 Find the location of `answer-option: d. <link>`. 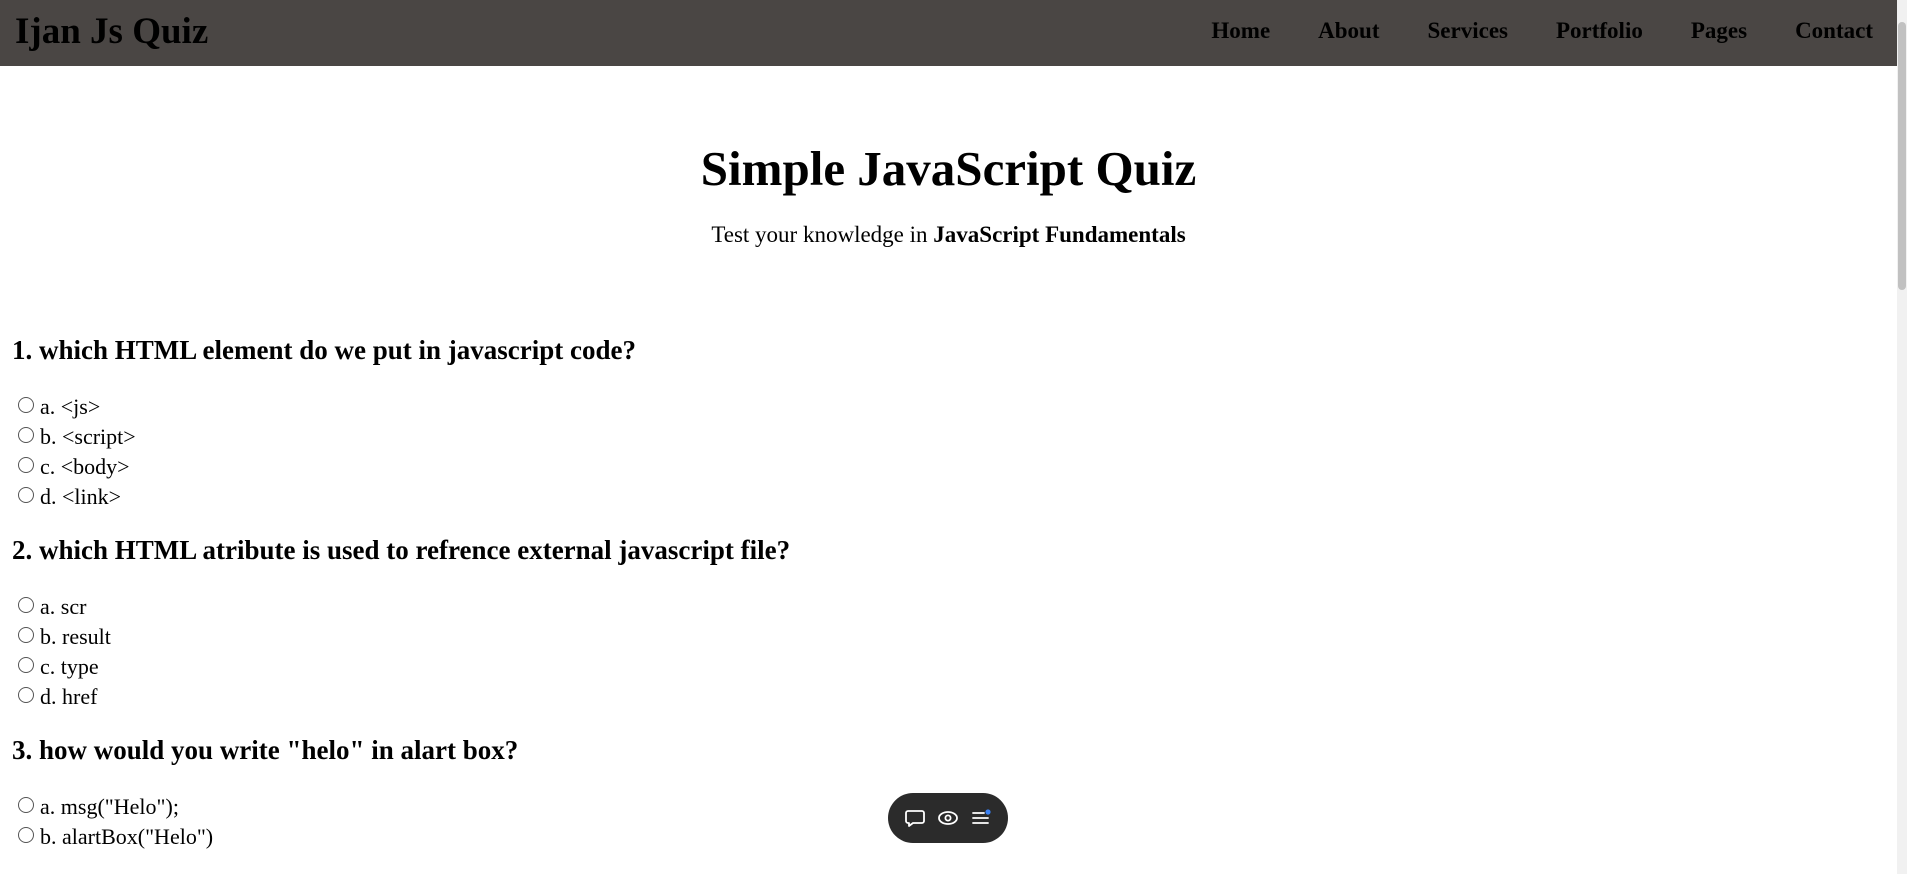

answer-option: d. <link> is located at coordinates (912, 497).